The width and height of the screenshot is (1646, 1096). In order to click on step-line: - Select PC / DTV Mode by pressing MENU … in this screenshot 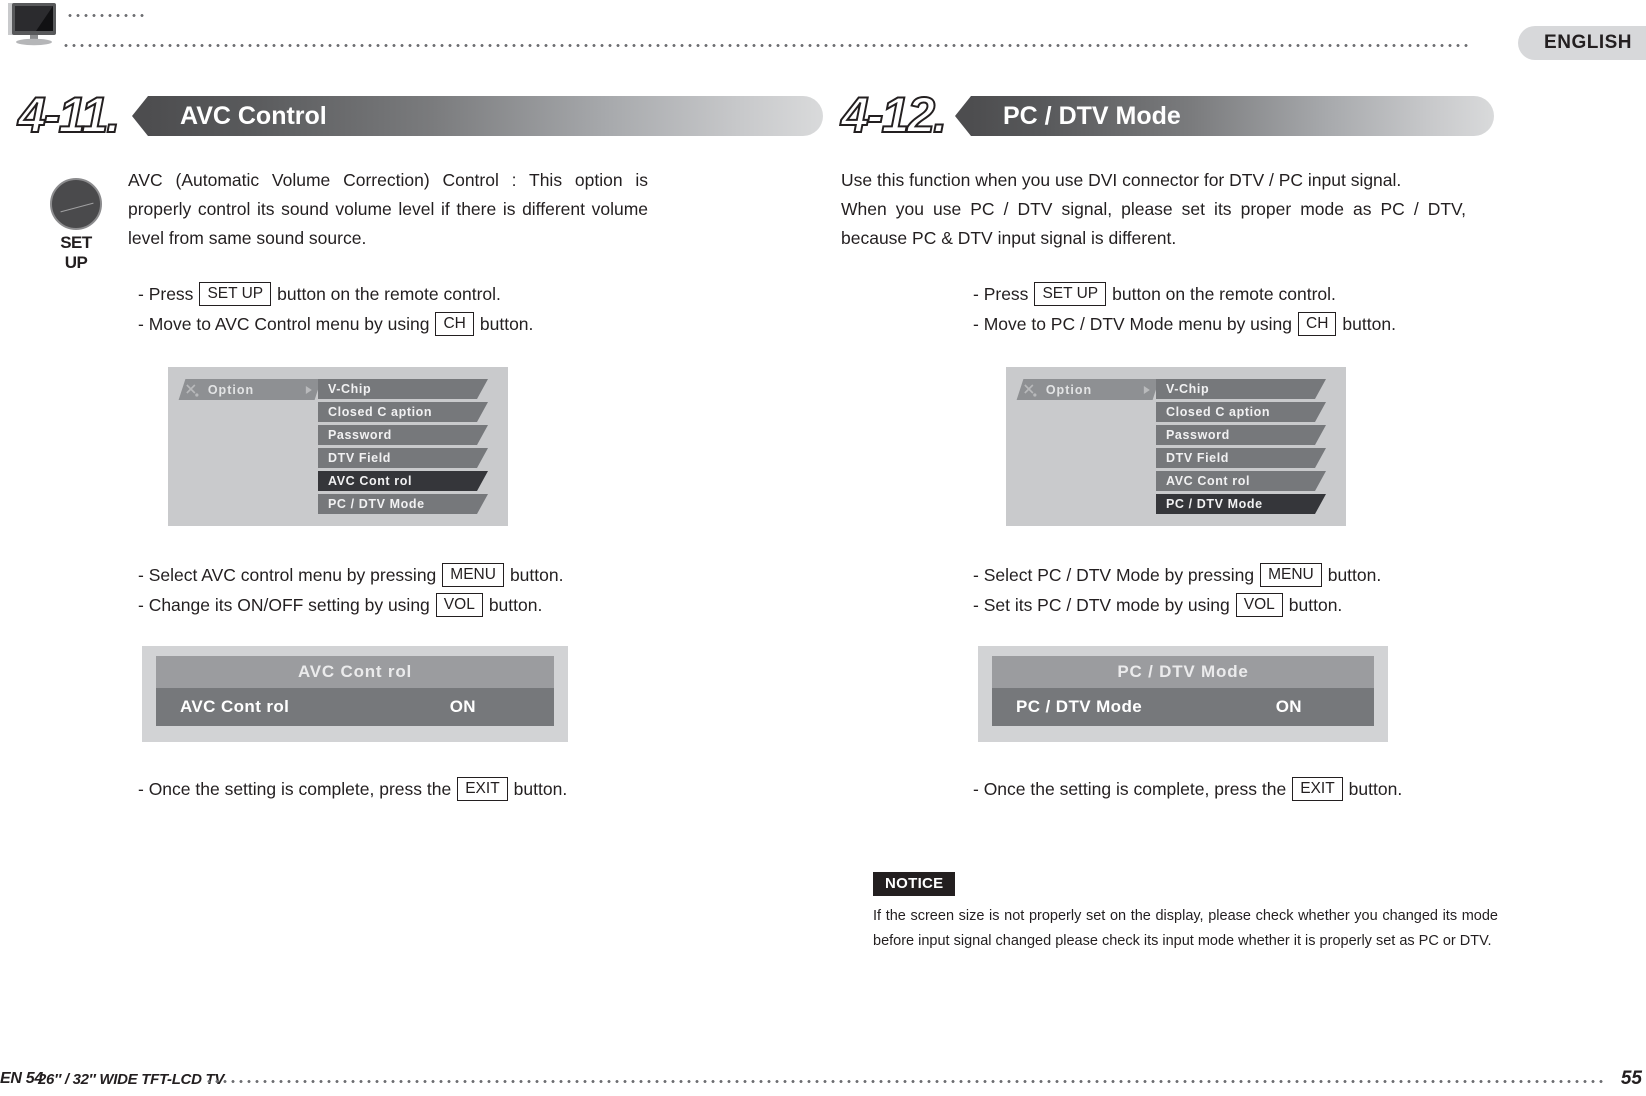, I will do `click(1309, 575)`.